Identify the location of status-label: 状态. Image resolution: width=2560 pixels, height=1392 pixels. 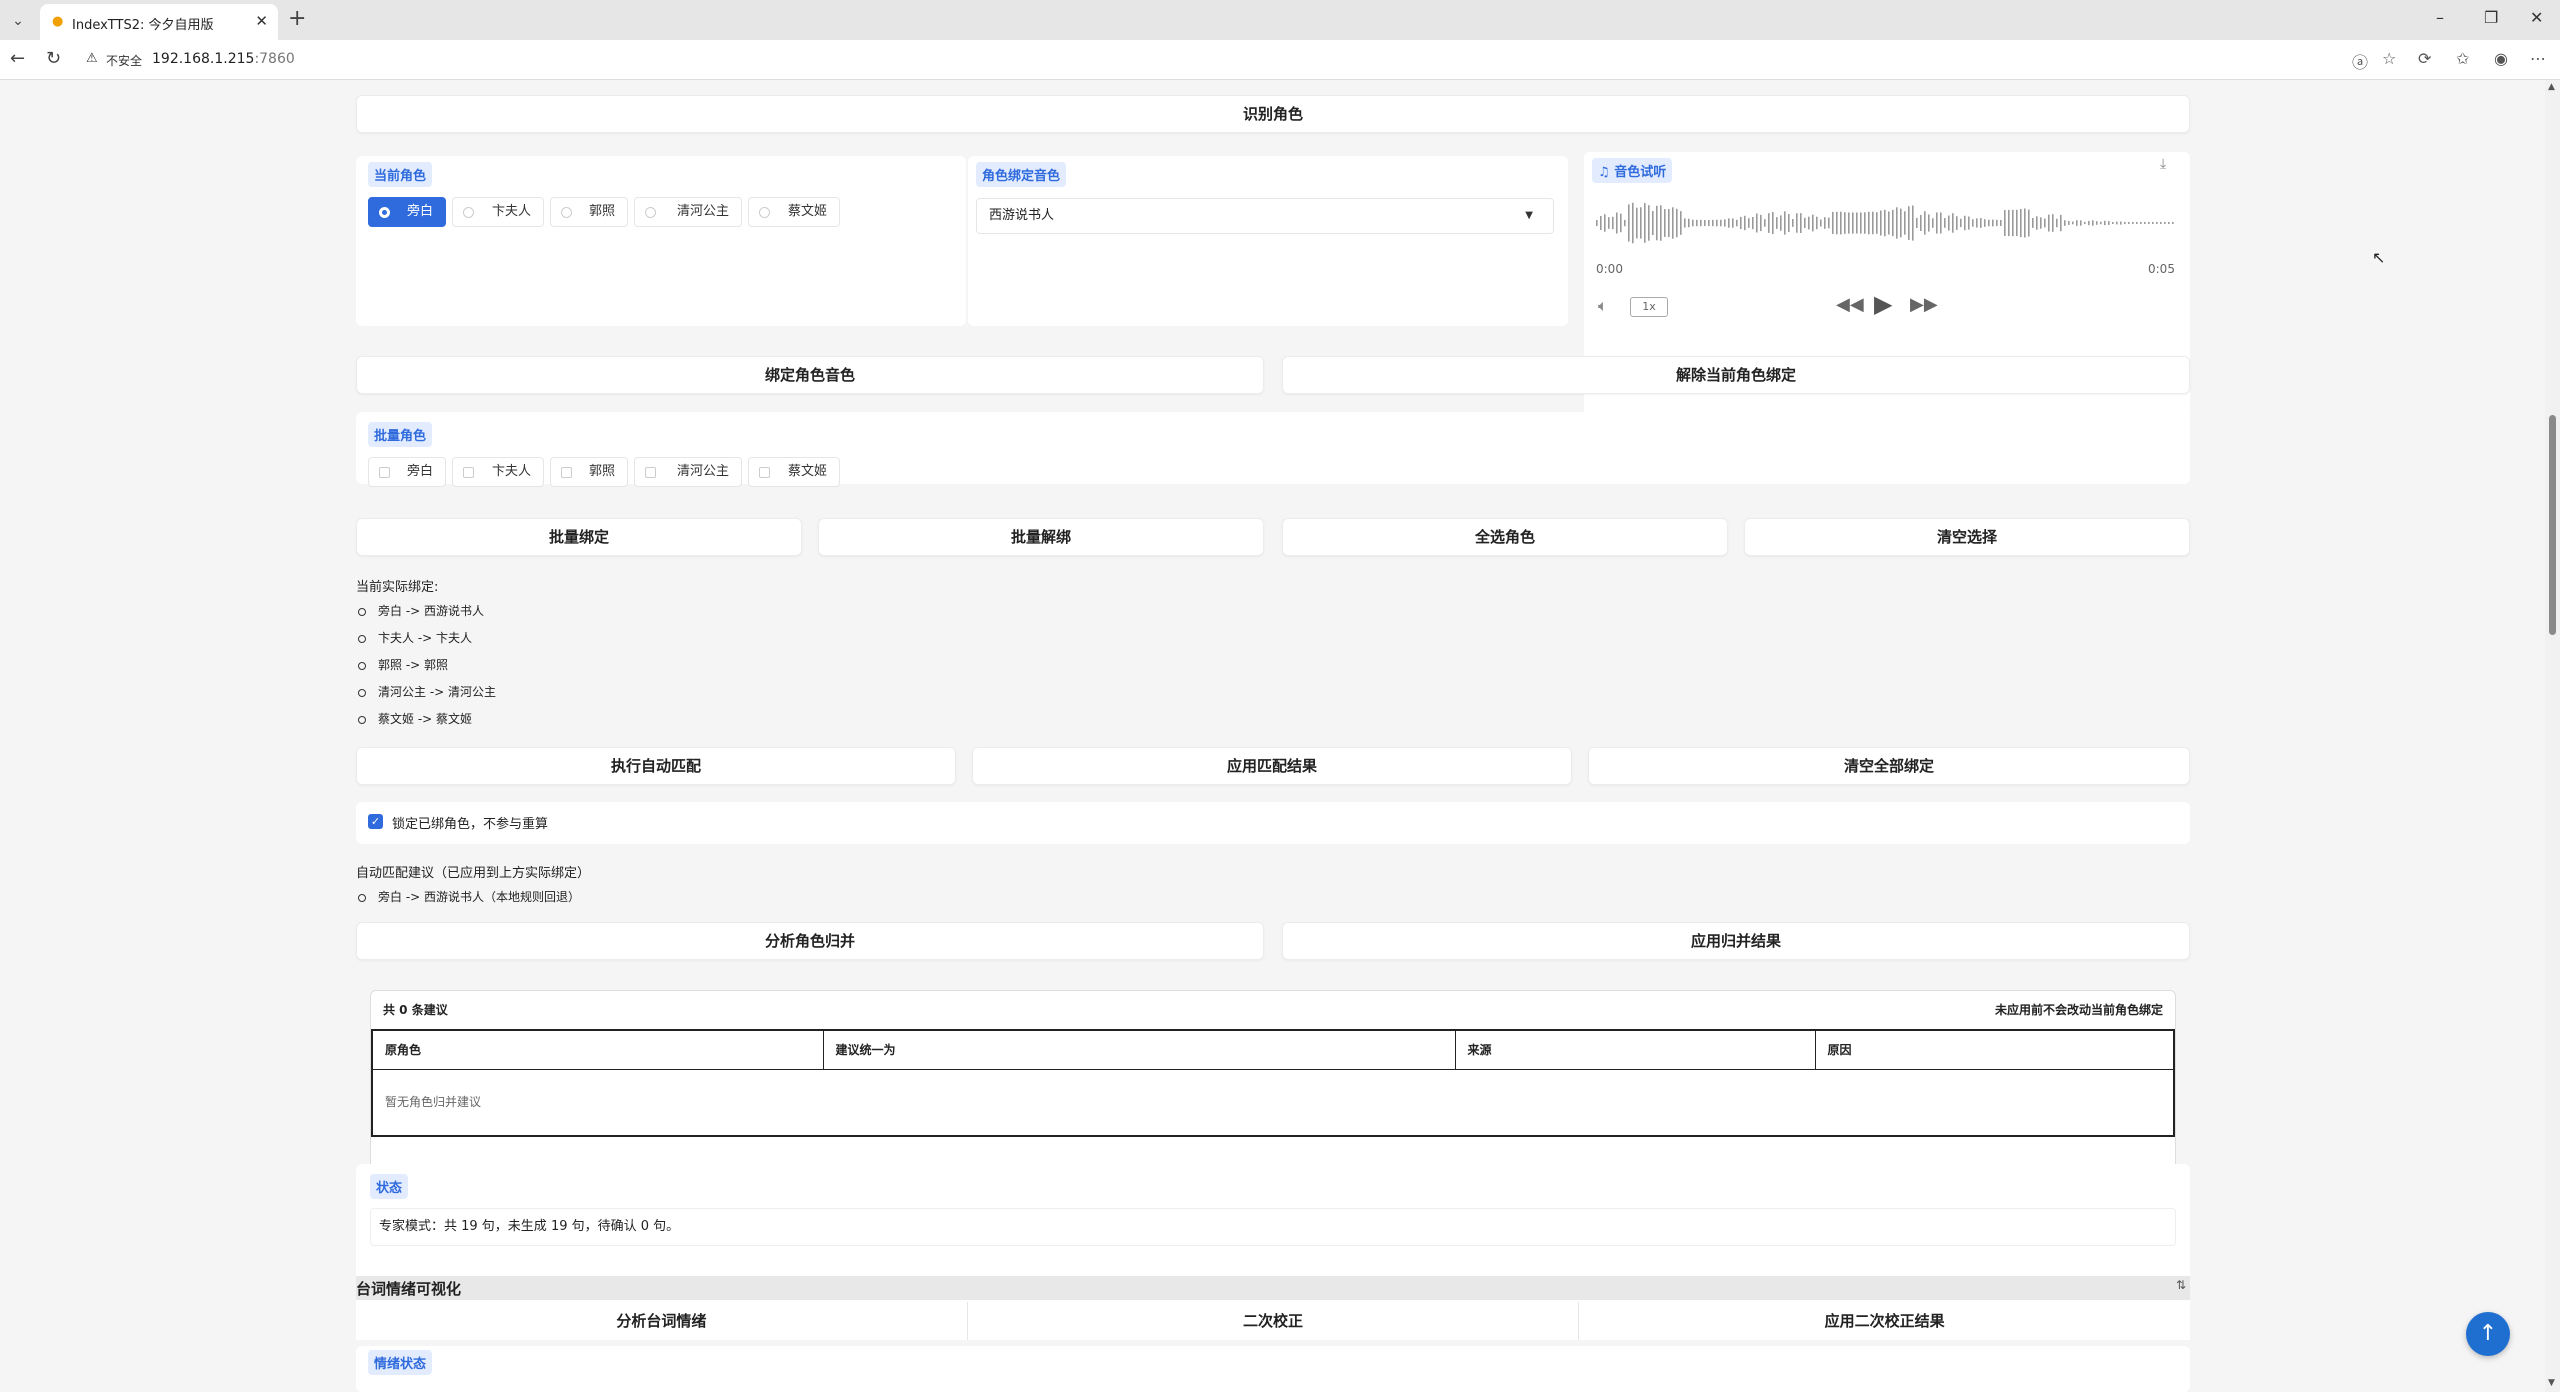
(389, 1186).